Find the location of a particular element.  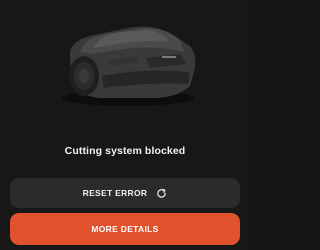

error-message: Cutting system blocked is located at coordinates (125, 151).